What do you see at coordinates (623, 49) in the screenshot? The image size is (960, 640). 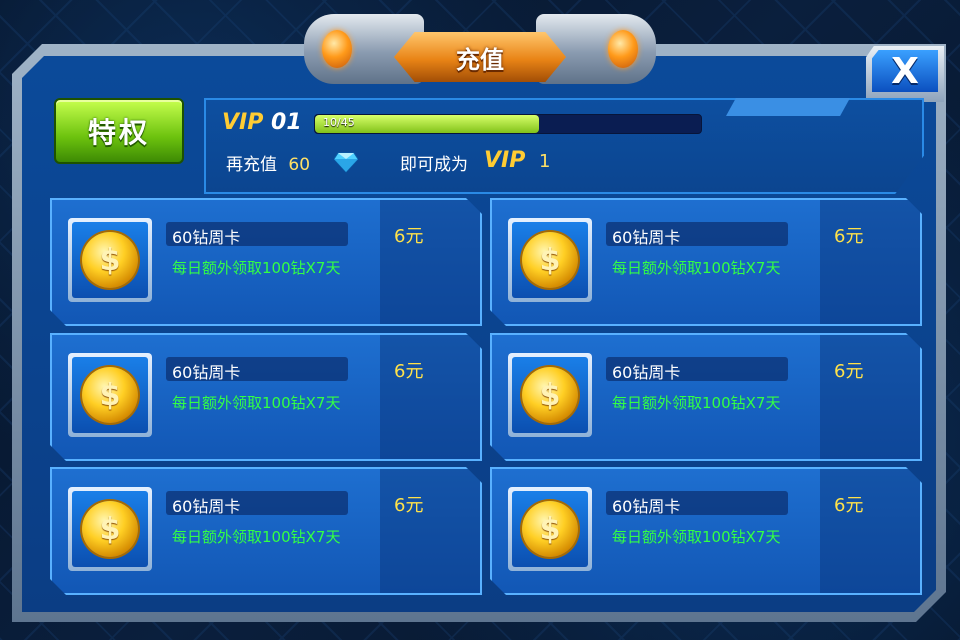 I see `lens-right-icon` at bounding box center [623, 49].